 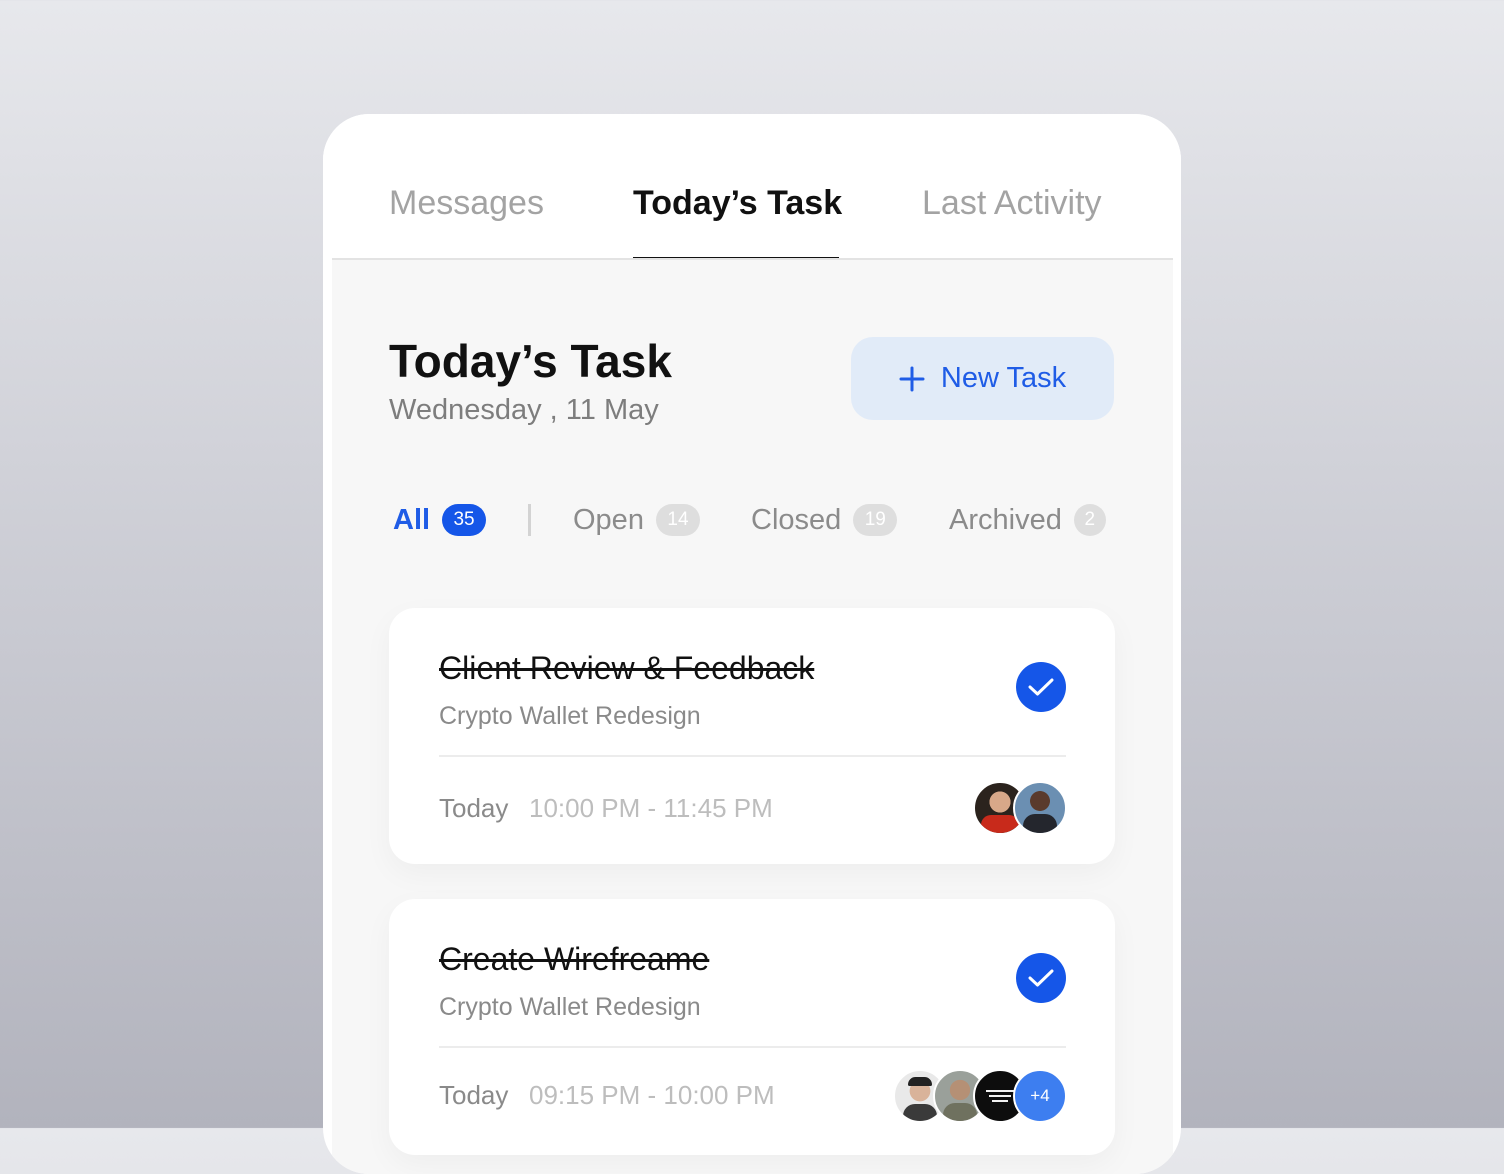 What do you see at coordinates (1012, 203) in the screenshot?
I see `tab-last-activity: Last Activity` at bounding box center [1012, 203].